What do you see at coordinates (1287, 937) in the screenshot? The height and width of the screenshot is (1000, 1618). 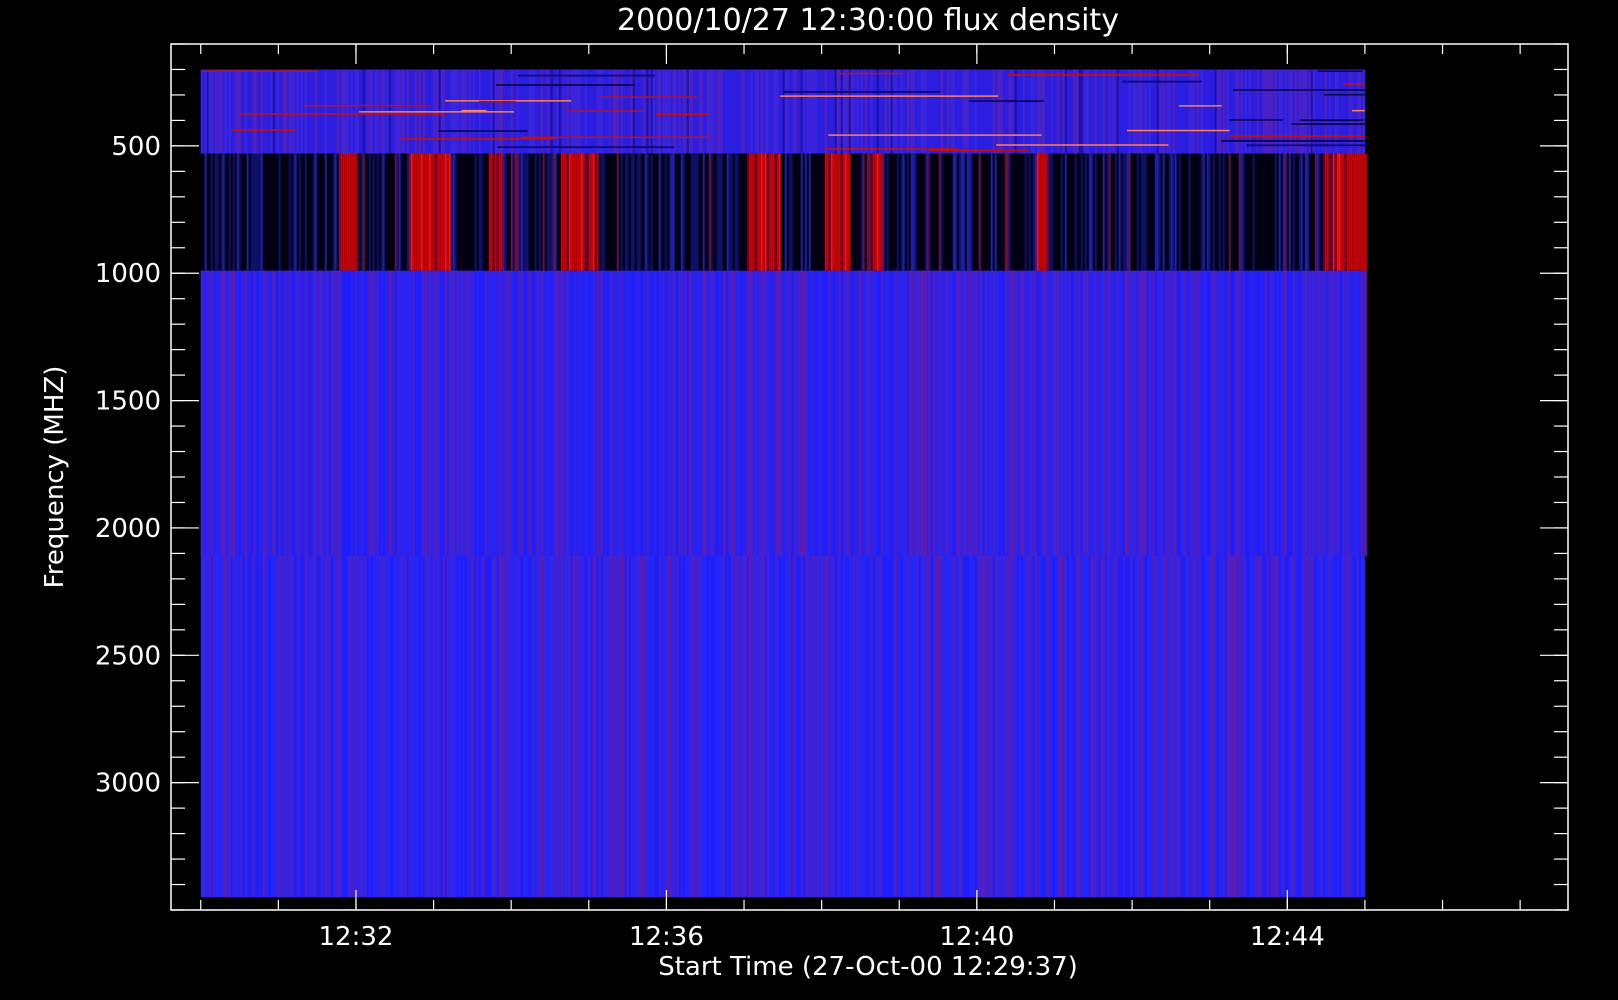 I see `x-tick-label: 12:44` at bounding box center [1287, 937].